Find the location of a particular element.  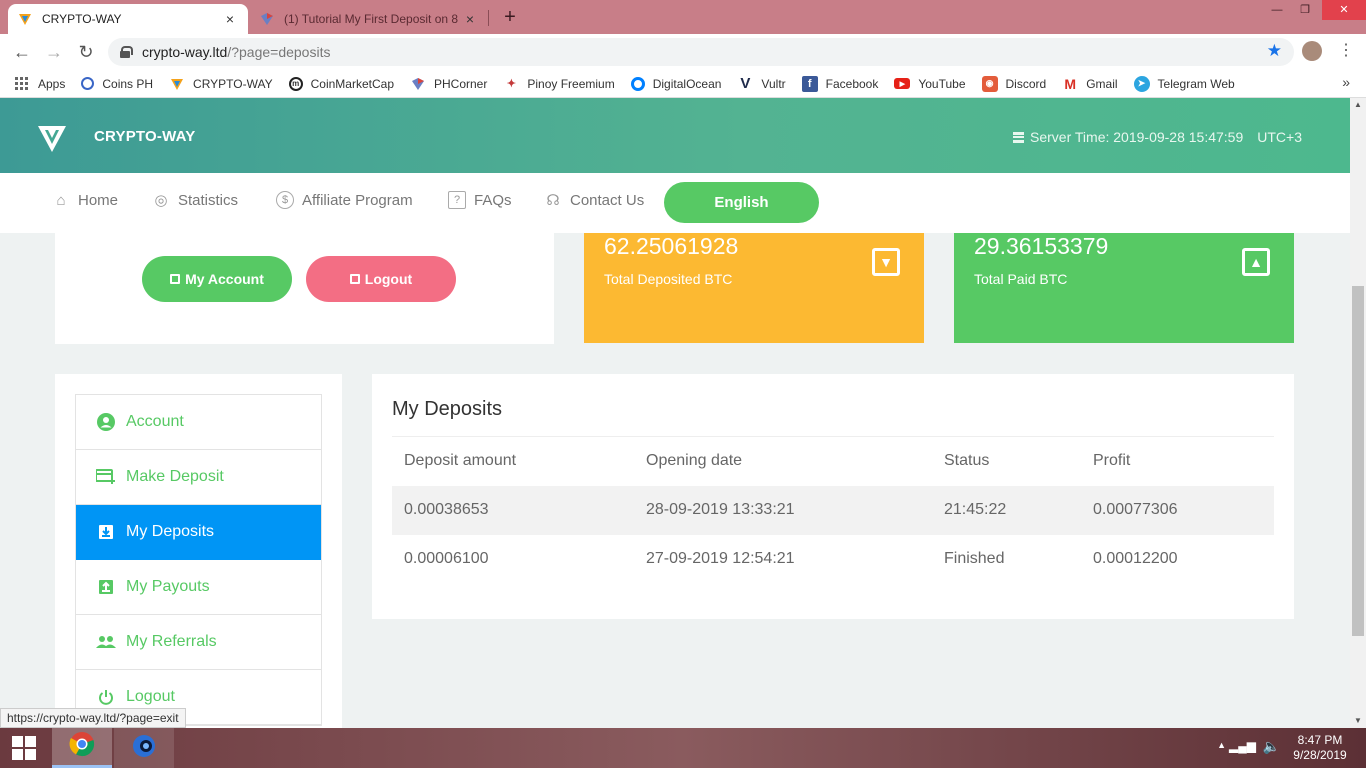

sidebar-item-make-deposit: Make Deposit is located at coordinates (198, 477).